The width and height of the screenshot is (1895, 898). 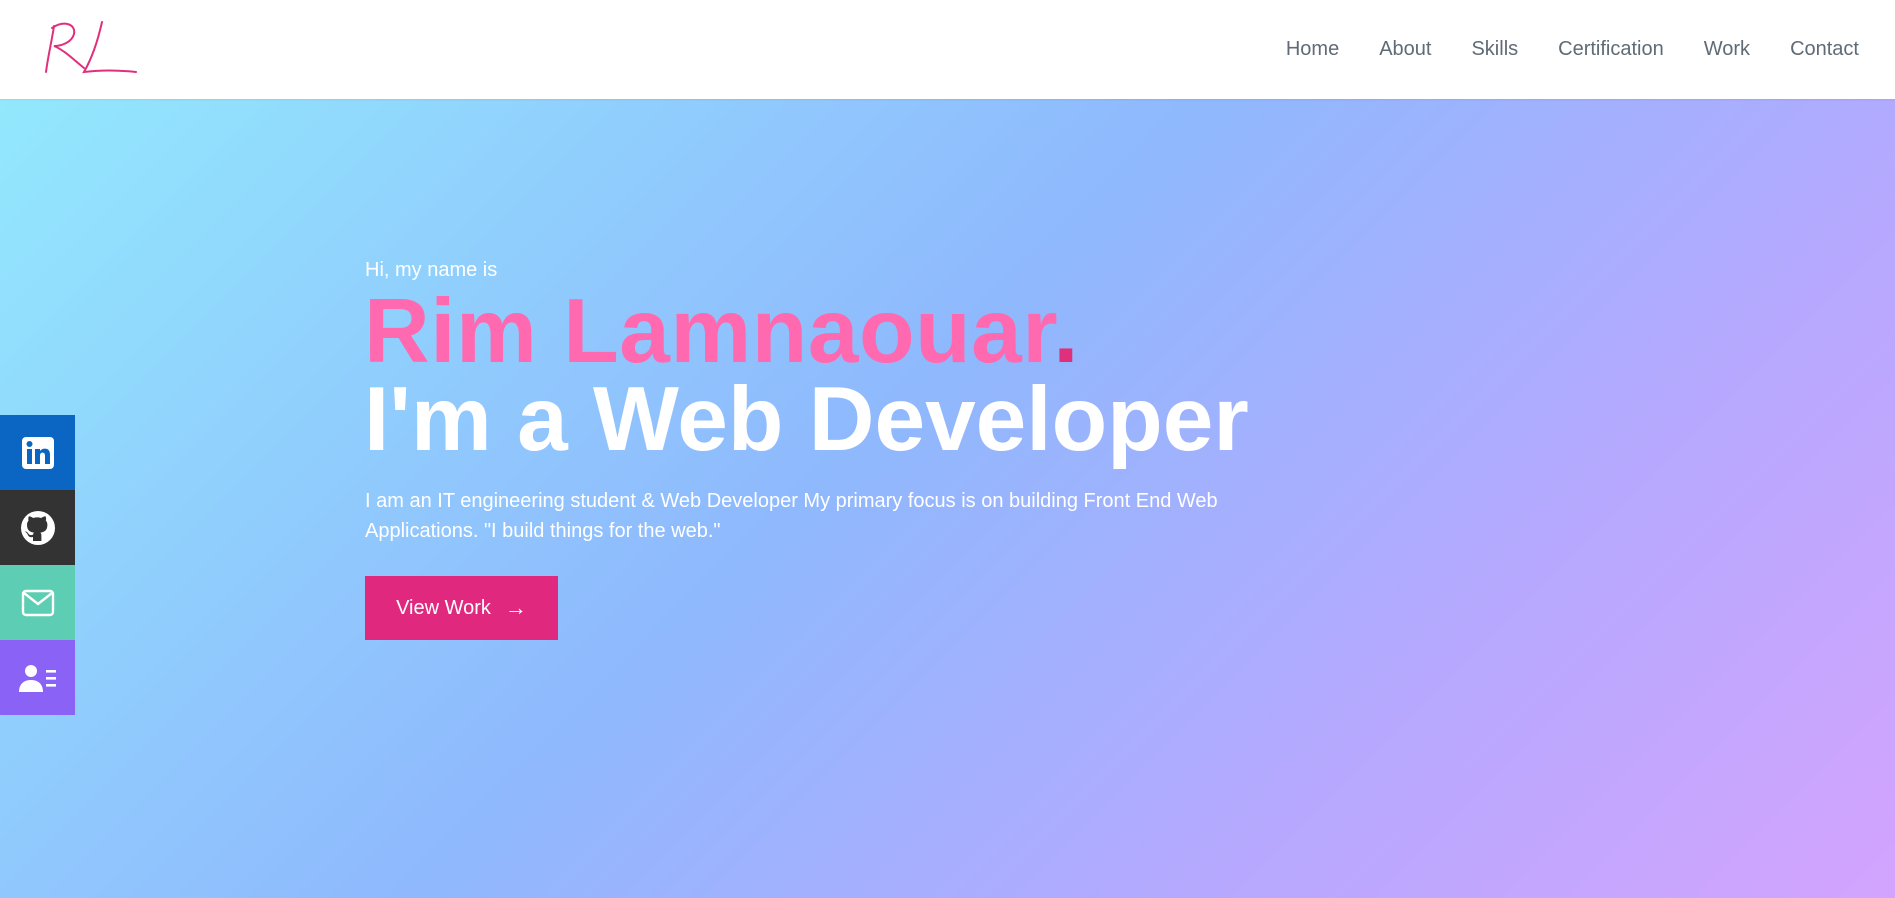 I want to click on mail-icon, so click(x=37, y=602).